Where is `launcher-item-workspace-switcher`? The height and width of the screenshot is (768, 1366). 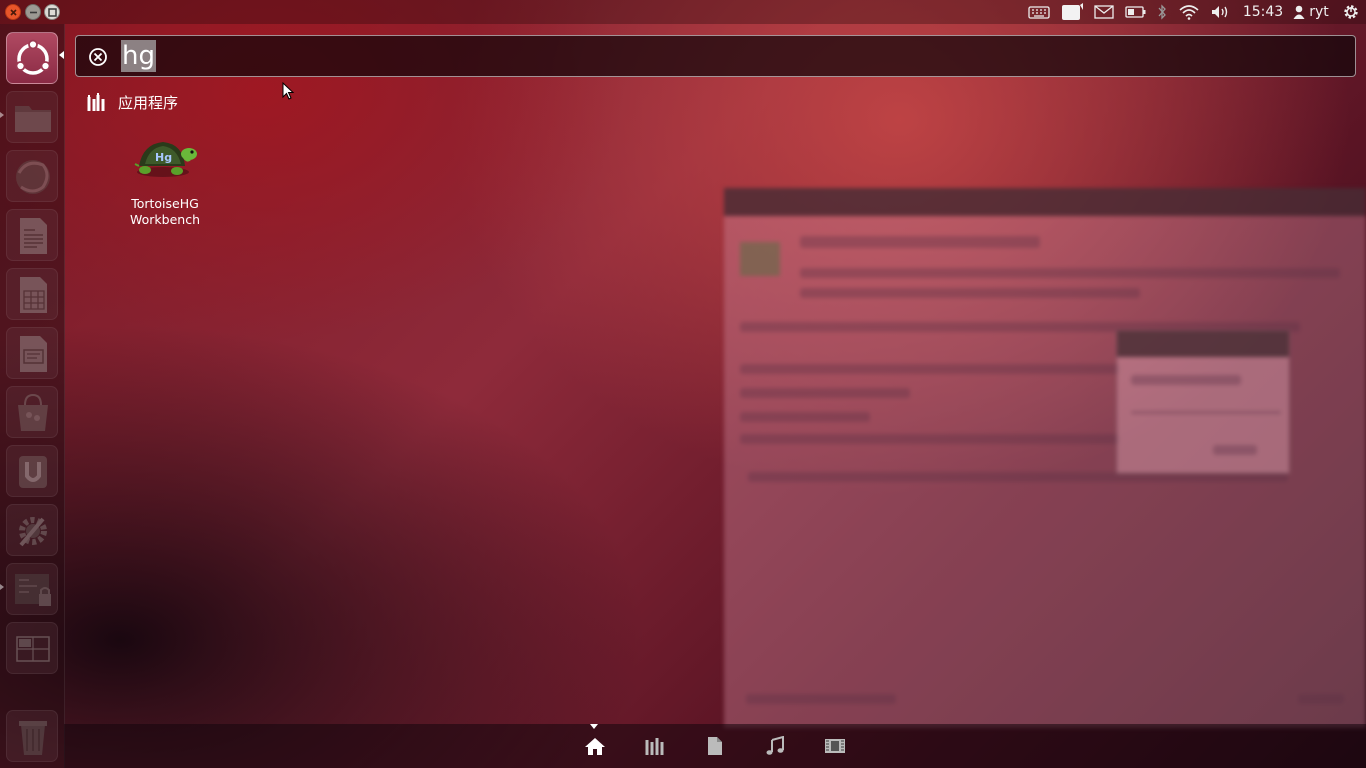 launcher-item-workspace-switcher is located at coordinates (32, 648).